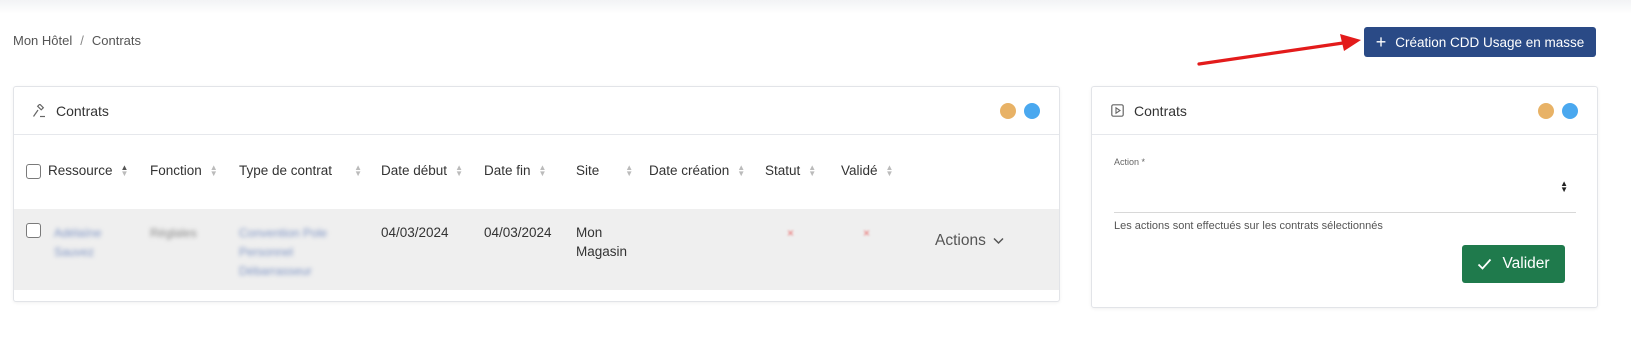 Image resolution: width=1631 pixels, height=360 pixels. I want to click on cell-fonction: Réglales, so click(194, 249).